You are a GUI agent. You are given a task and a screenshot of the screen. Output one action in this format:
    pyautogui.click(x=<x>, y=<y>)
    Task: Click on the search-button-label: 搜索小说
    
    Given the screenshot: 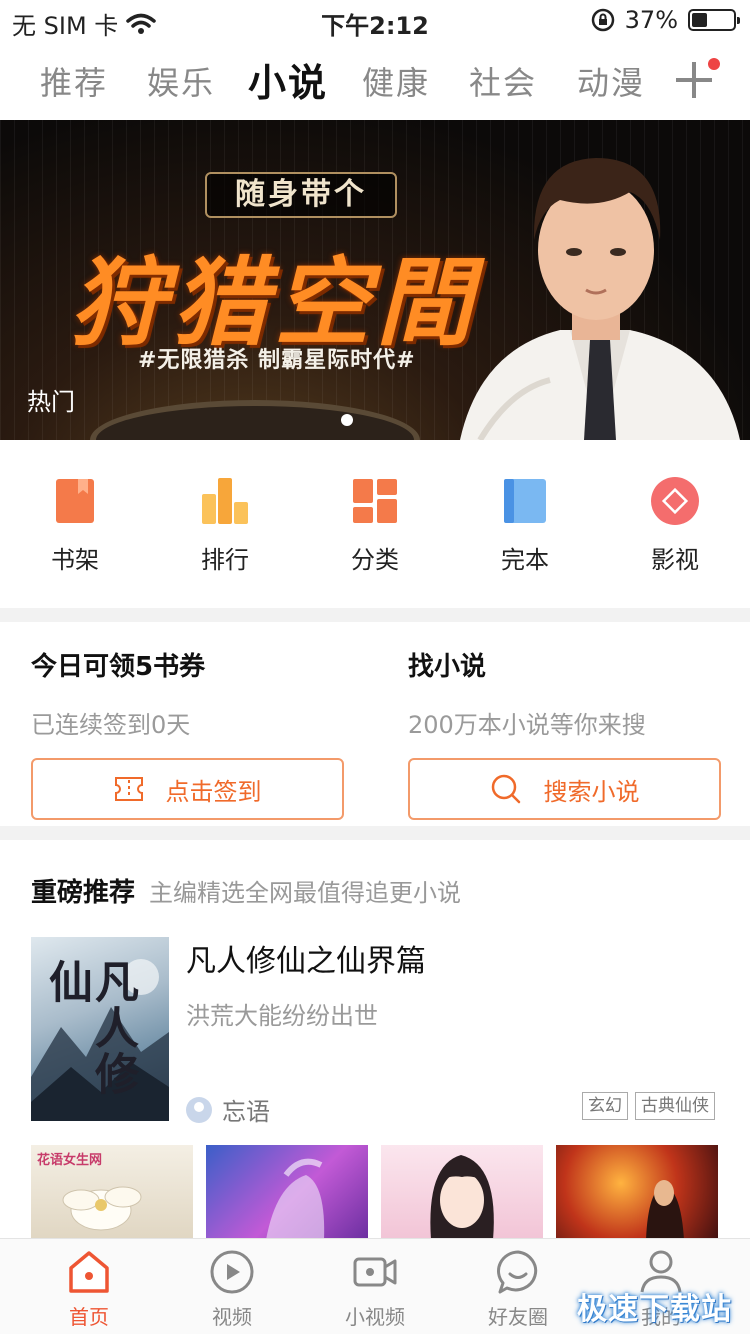 What is the action you would take?
    pyautogui.click(x=591, y=791)
    